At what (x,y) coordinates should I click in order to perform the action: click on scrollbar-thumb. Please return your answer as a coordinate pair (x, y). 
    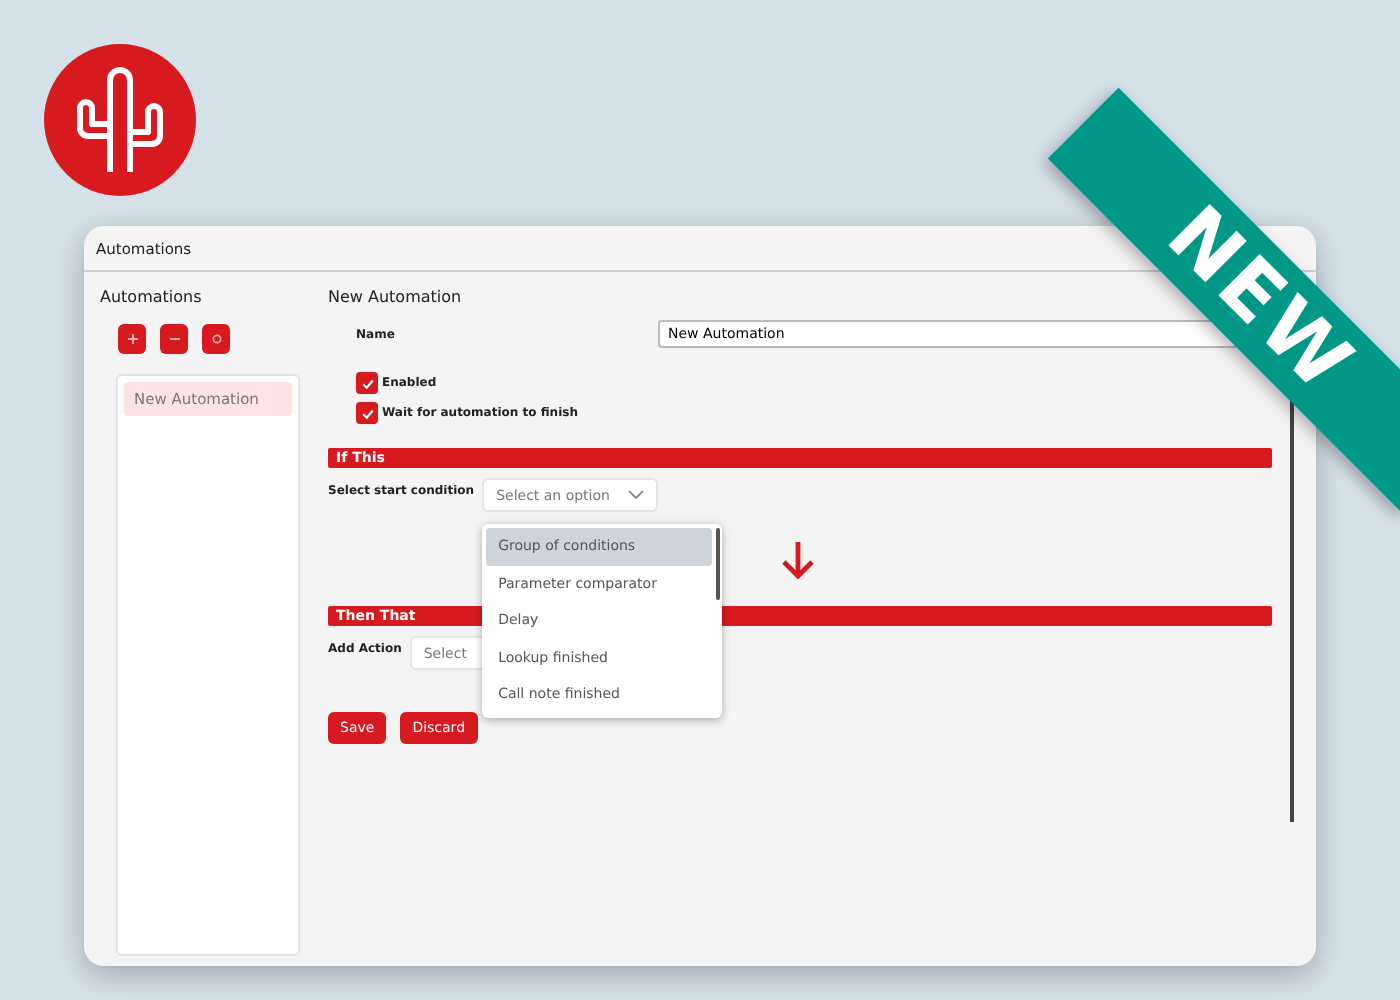
    Looking at the image, I should click on (718, 564).